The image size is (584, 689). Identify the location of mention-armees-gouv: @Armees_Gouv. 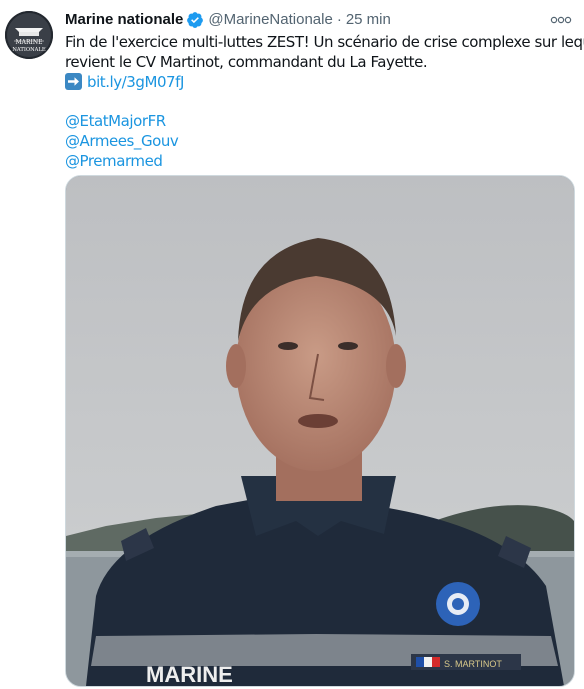
(122, 141).